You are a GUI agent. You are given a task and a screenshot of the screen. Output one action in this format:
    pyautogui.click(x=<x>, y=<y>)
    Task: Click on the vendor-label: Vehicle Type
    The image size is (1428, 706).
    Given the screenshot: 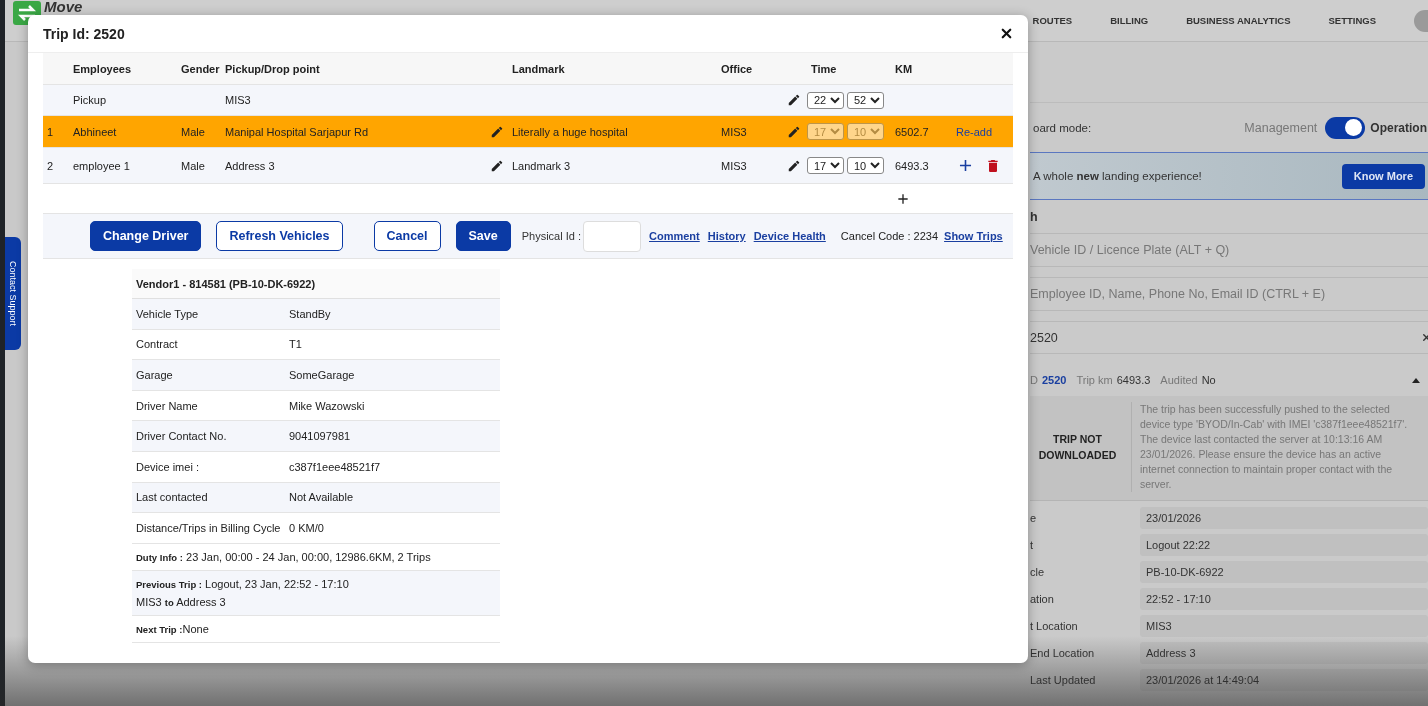 What is the action you would take?
    pyautogui.click(x=168, y=313)
    